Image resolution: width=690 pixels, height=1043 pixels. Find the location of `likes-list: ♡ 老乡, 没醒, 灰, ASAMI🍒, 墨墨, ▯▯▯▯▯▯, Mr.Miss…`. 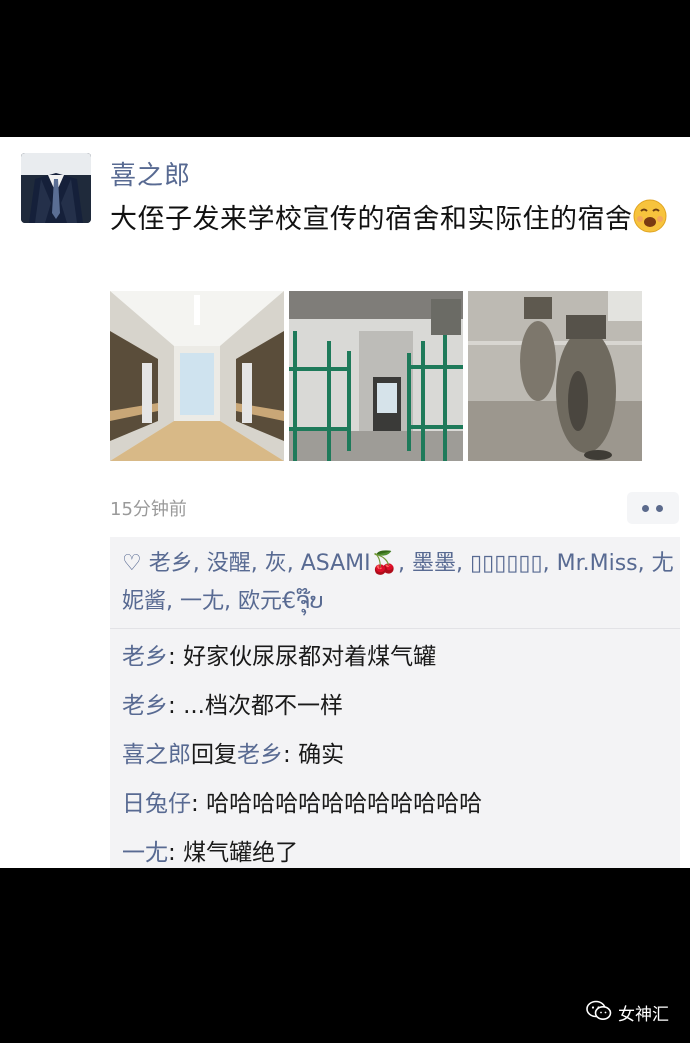

likes-list: ♡ 老乡, 没醒, 灰, ASAMI🍒, 墨墨, ▯▯▯▯▯▯, Mr.Miss… is located at coordinates (398, 583).